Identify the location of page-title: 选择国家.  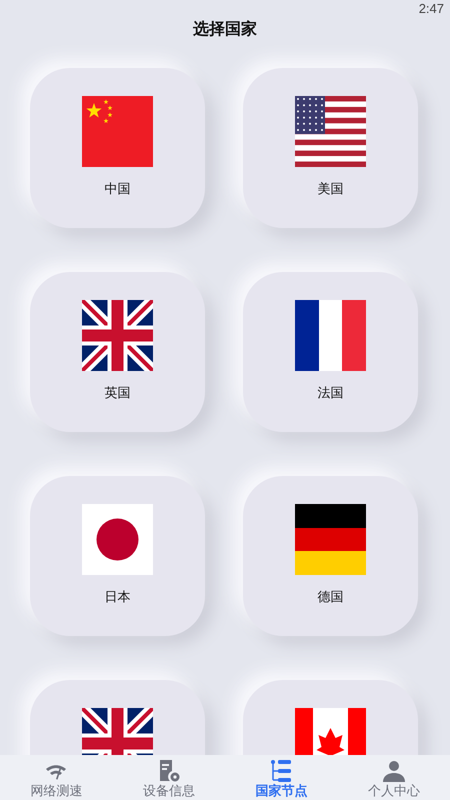
(225, 29).